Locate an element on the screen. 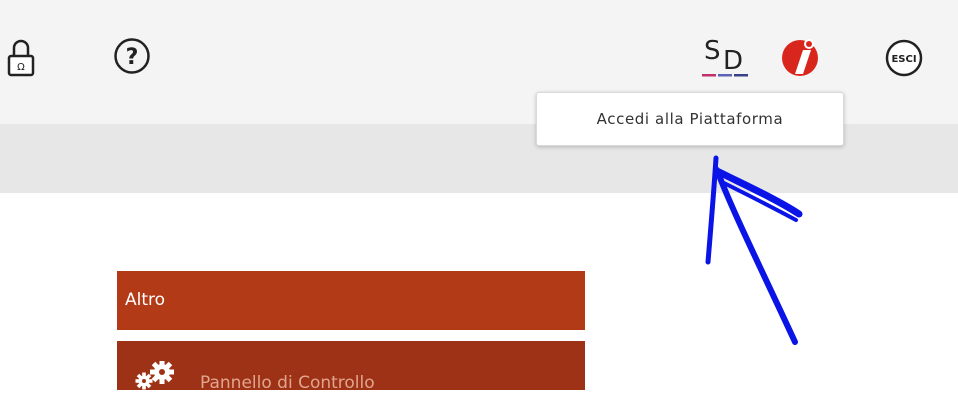 This screenshot has width=958, height=393. svg-text: Ω is located at coordinates (21, 67).